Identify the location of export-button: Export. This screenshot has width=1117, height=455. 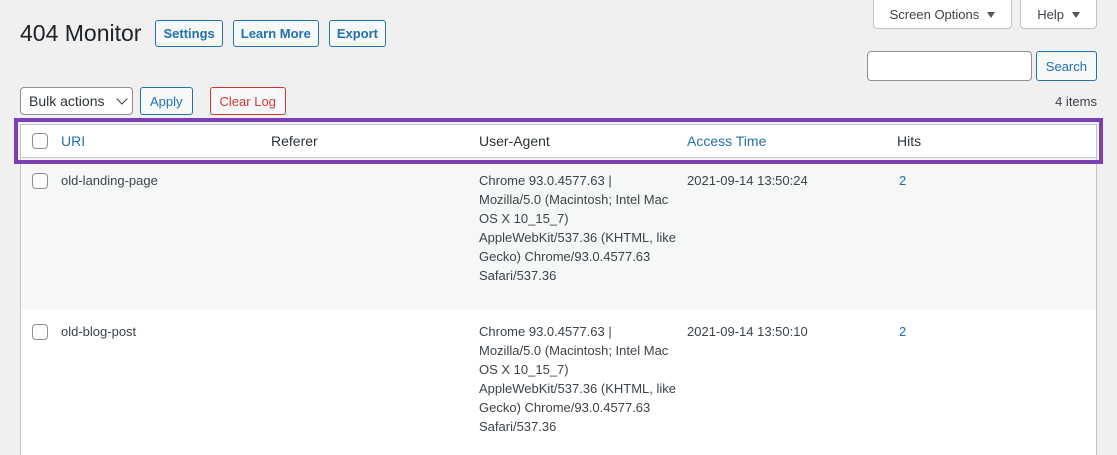
(357, 33).